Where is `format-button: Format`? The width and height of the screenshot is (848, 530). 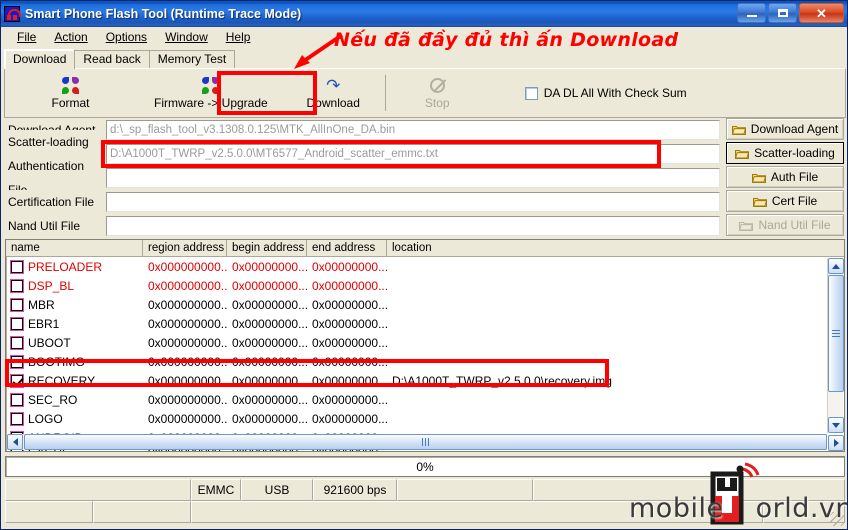
format-button: Format is located at coordinates (70, 93).